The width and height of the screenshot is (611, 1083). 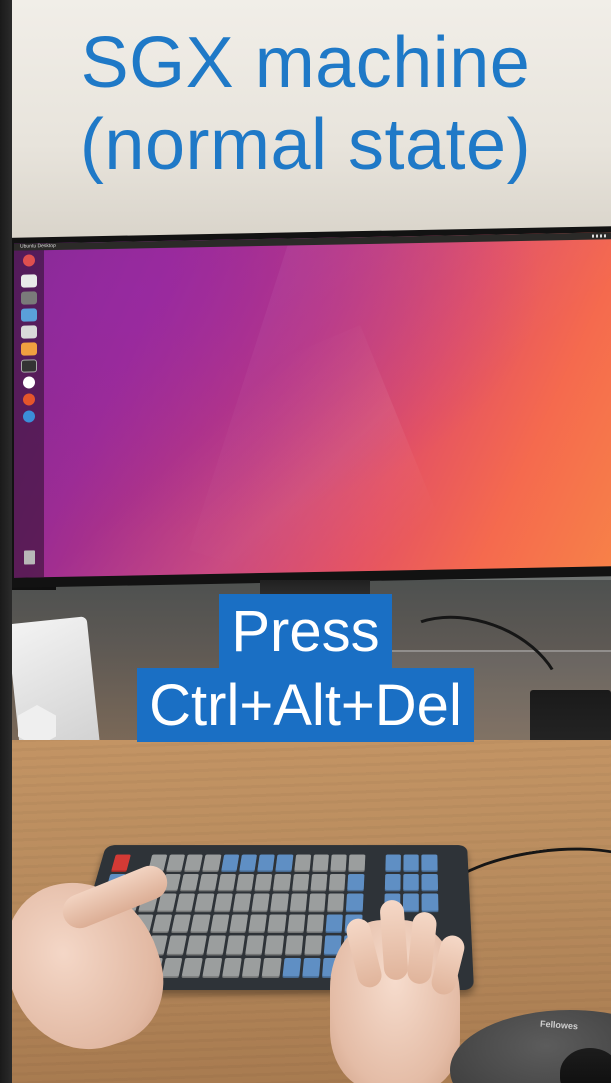 What do you see at coordinates (305, 145) in the screenshot?
I see `title-line-2: (normal state)` at bounding box center [305, 145].